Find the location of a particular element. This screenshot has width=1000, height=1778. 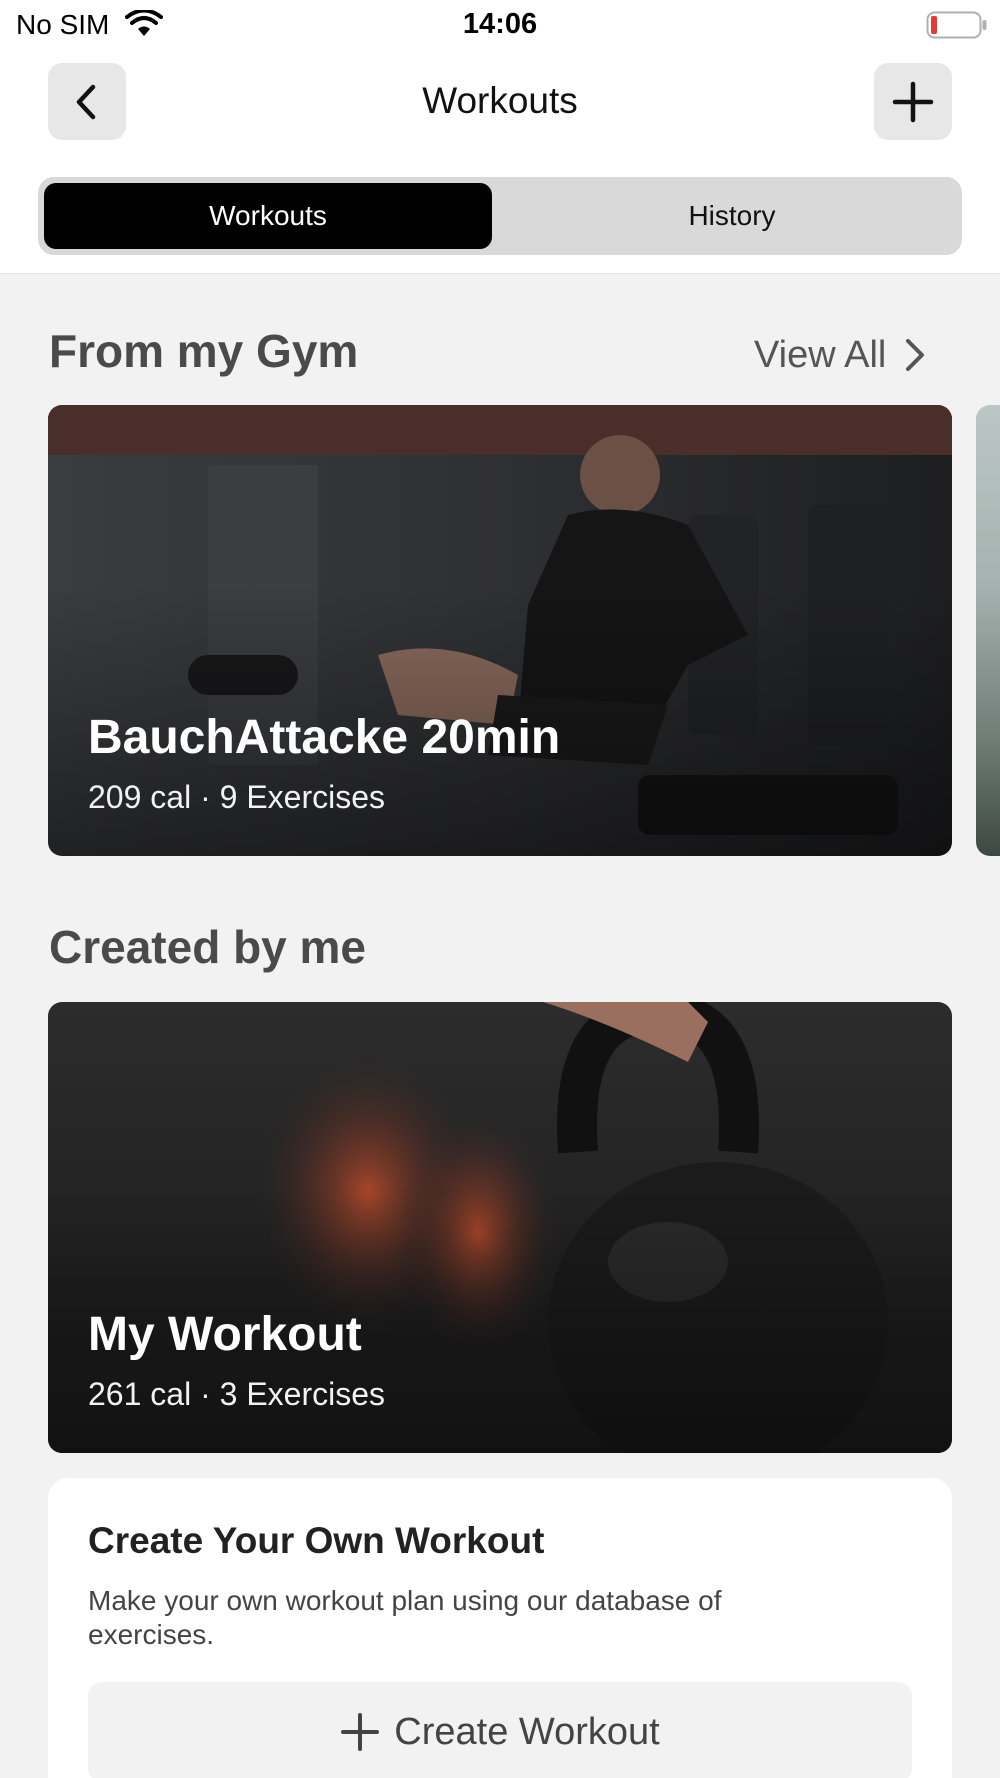

view-all-label: View All is located at coordinates (820, 354).